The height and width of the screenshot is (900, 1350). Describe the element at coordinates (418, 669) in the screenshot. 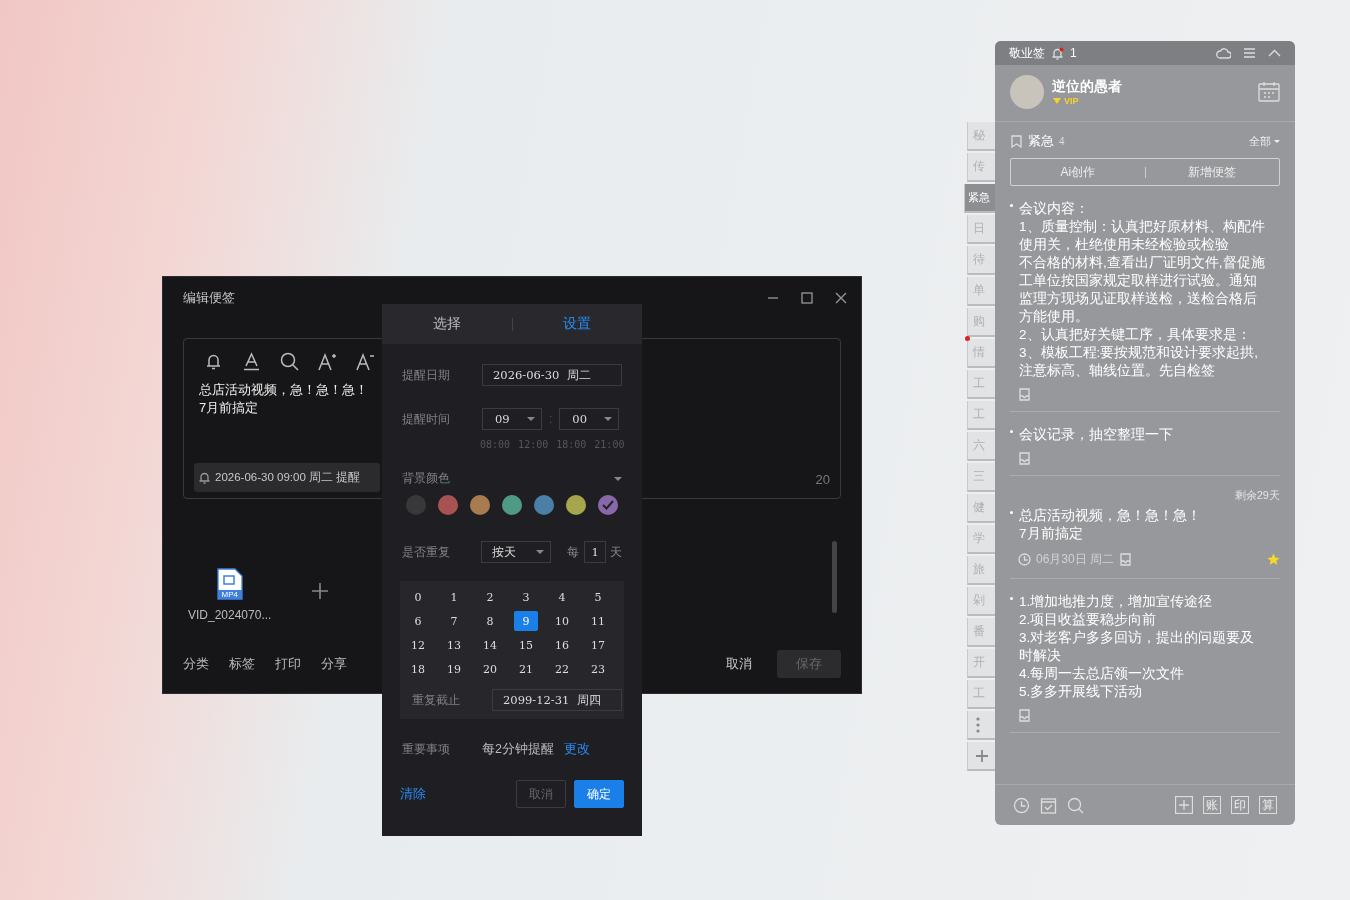

I see `hour-option: 18` at that location.